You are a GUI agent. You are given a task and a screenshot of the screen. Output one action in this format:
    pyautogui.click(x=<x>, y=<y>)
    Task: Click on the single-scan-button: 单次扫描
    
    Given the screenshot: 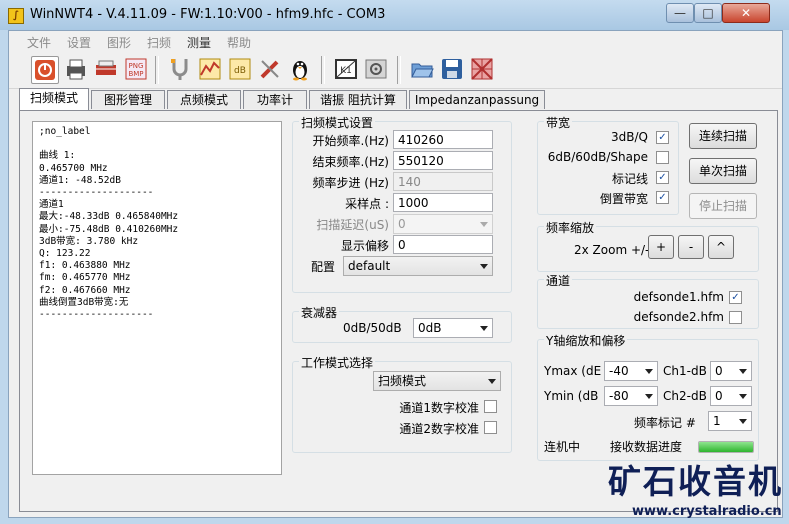 What is the action you would take?
    pyautogui.click(x=723, y=171)
    